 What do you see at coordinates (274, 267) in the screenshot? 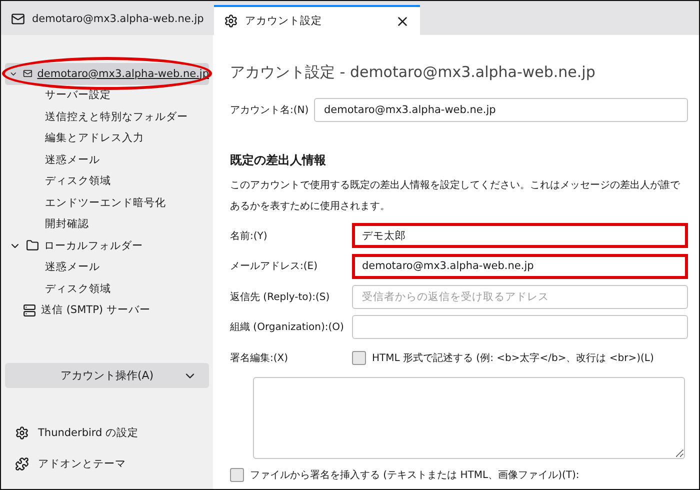
I see `field-label: メールアドレス:(E)` at bounding box center [274, 267].